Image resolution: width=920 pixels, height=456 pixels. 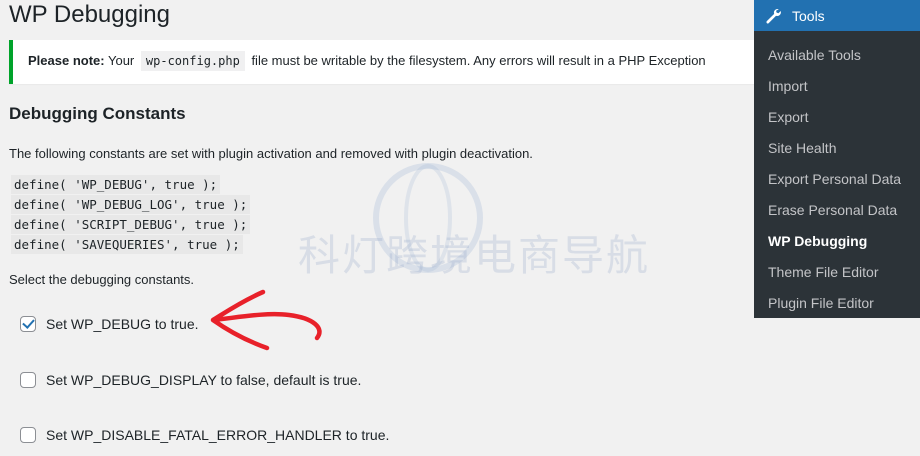 I want to click on disable-fatal-error-handler-checkbox, so click(x=28, y=435).